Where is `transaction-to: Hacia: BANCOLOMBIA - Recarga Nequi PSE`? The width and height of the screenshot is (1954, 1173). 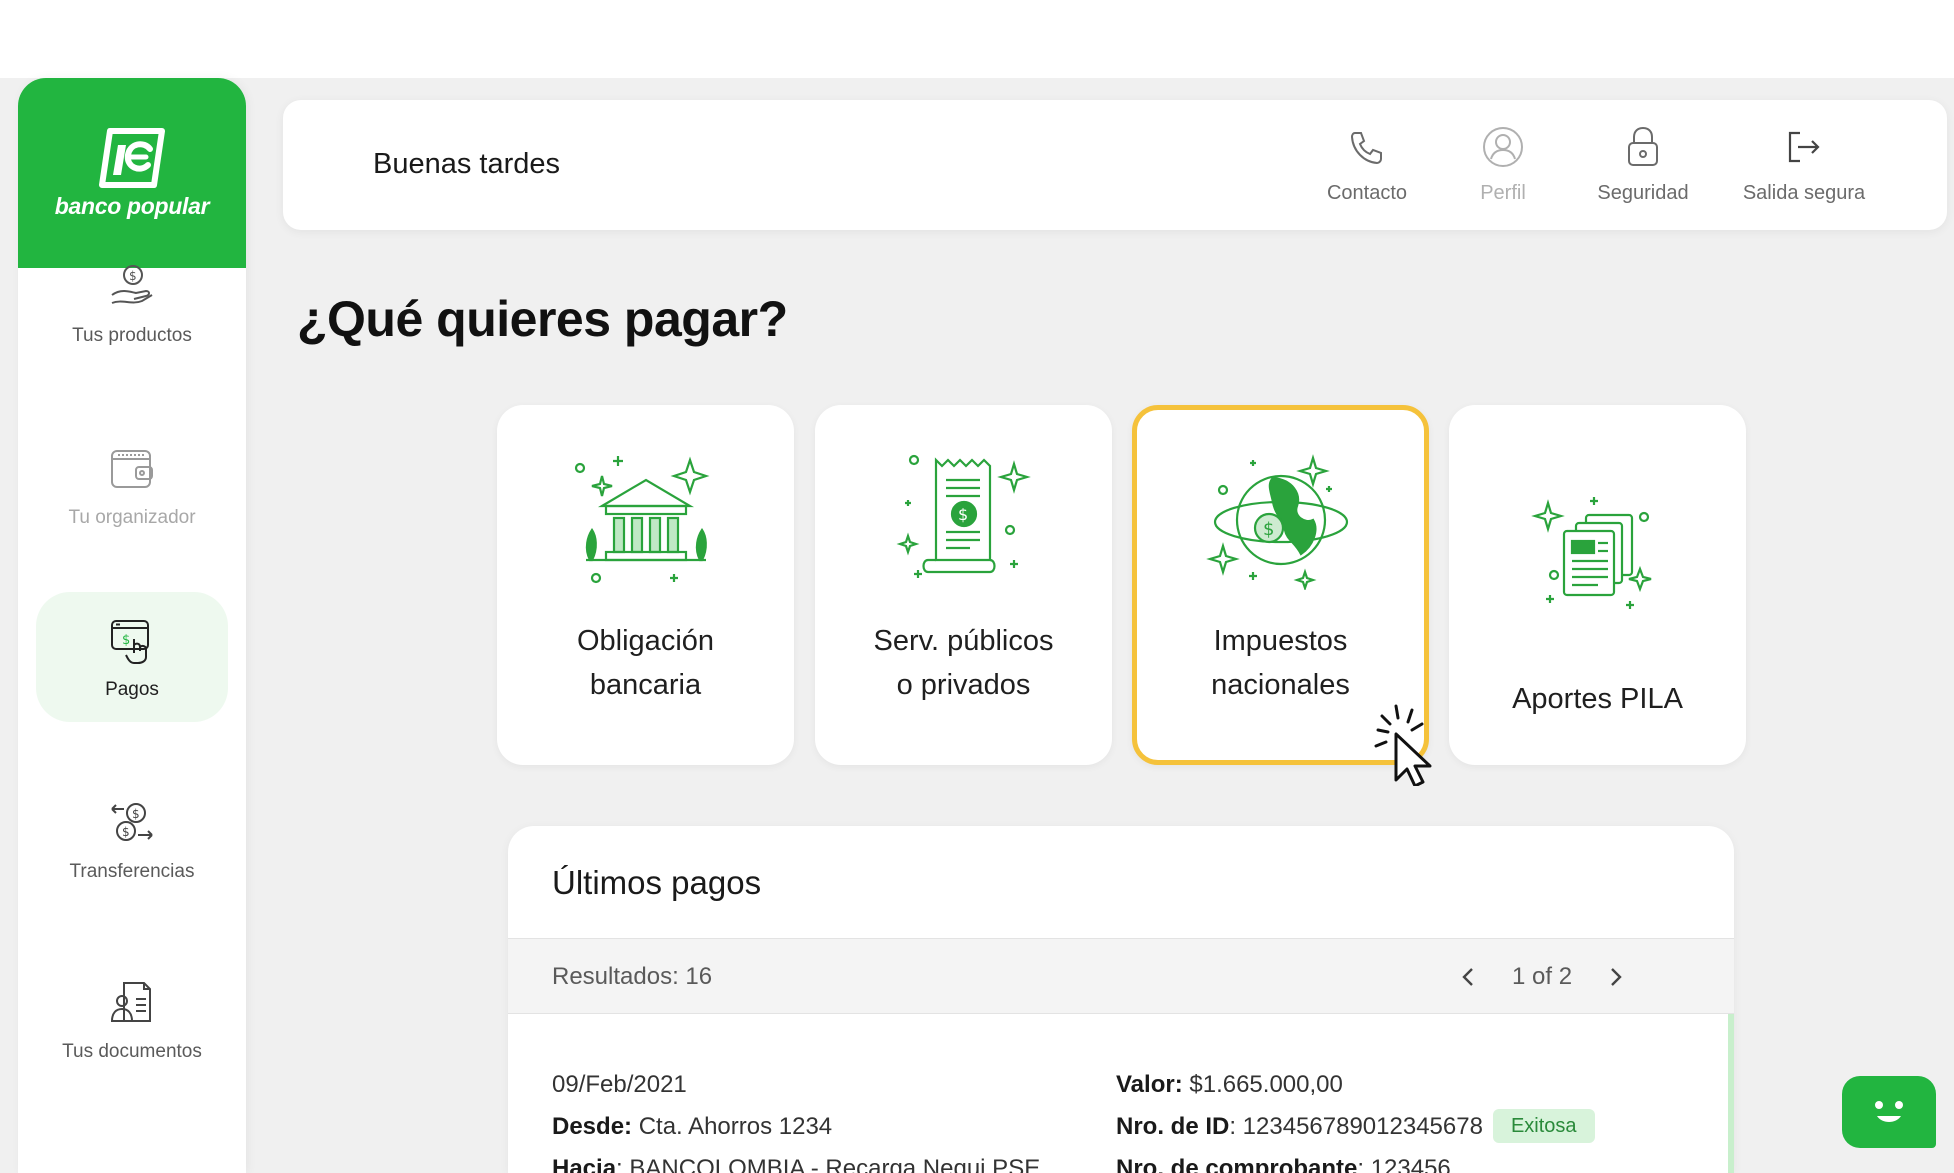
transaction-to: Hacia: BANCOLOMBIA - Recarga Nequi PSE is located at coordinates (796, 1164).